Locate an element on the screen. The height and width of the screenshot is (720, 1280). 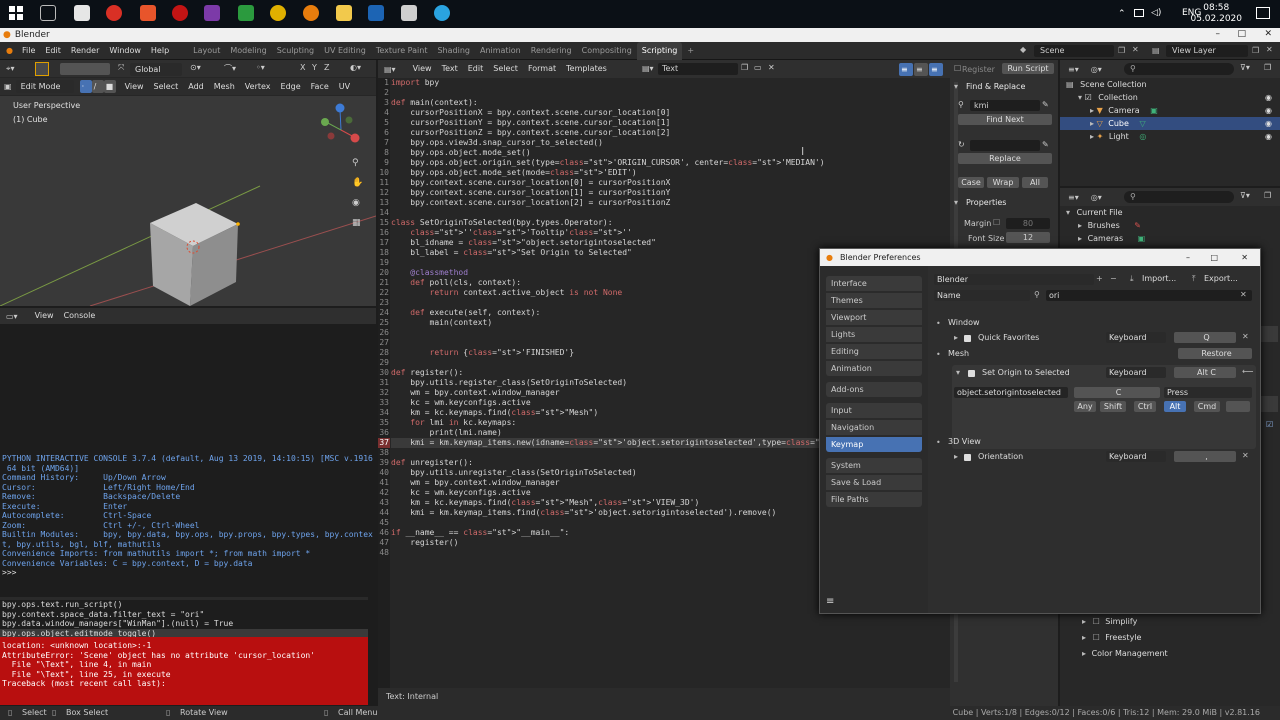
menu-edit: Edit is located at coordinates (53, 51).